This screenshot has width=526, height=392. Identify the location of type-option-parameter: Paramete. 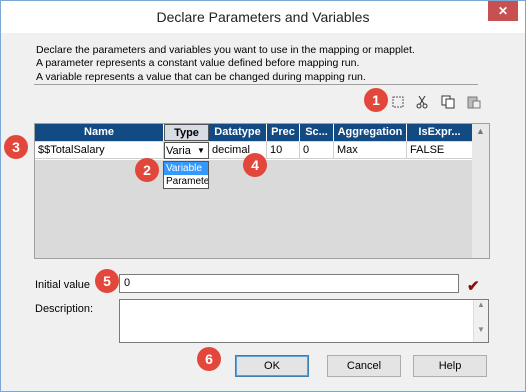
(186, 181).